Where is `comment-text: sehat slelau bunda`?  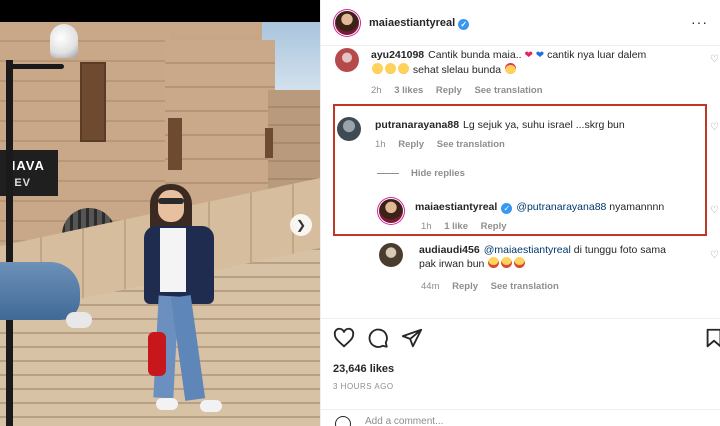 comment-text: sehat slelau bunda is located at coordinates (457, 70).